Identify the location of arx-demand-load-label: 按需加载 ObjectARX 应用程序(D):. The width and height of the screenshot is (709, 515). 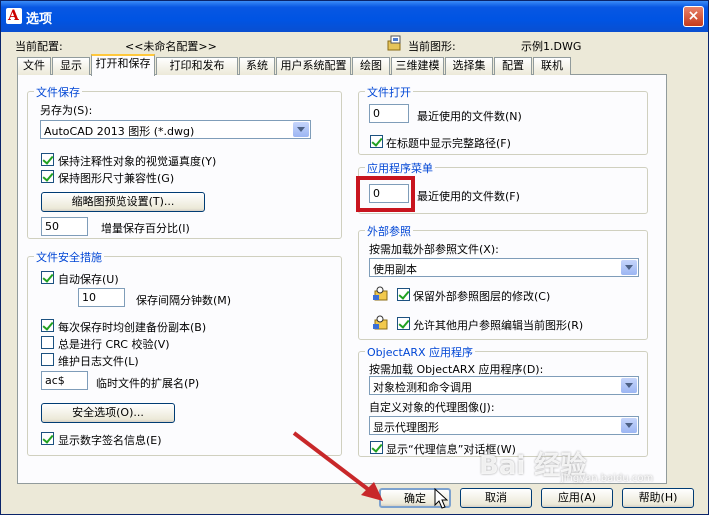
(456, 369).